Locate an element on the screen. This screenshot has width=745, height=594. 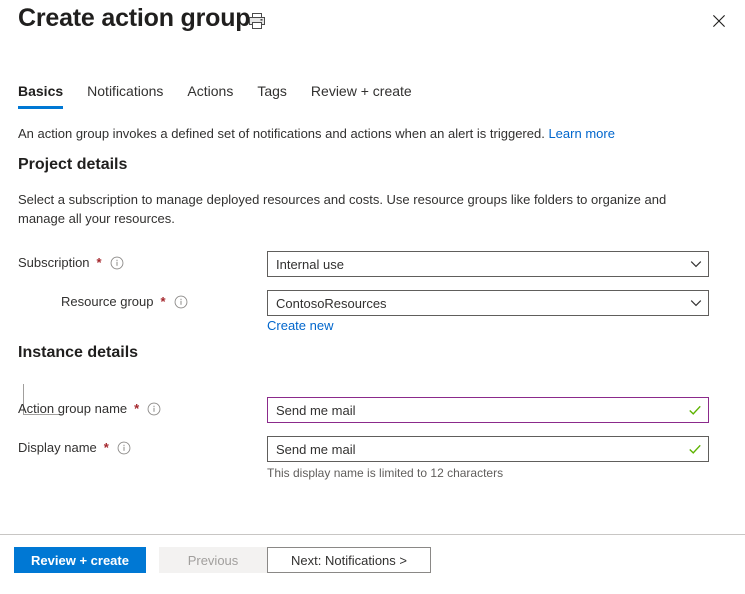
close-button is located at coordinates (719, 21).